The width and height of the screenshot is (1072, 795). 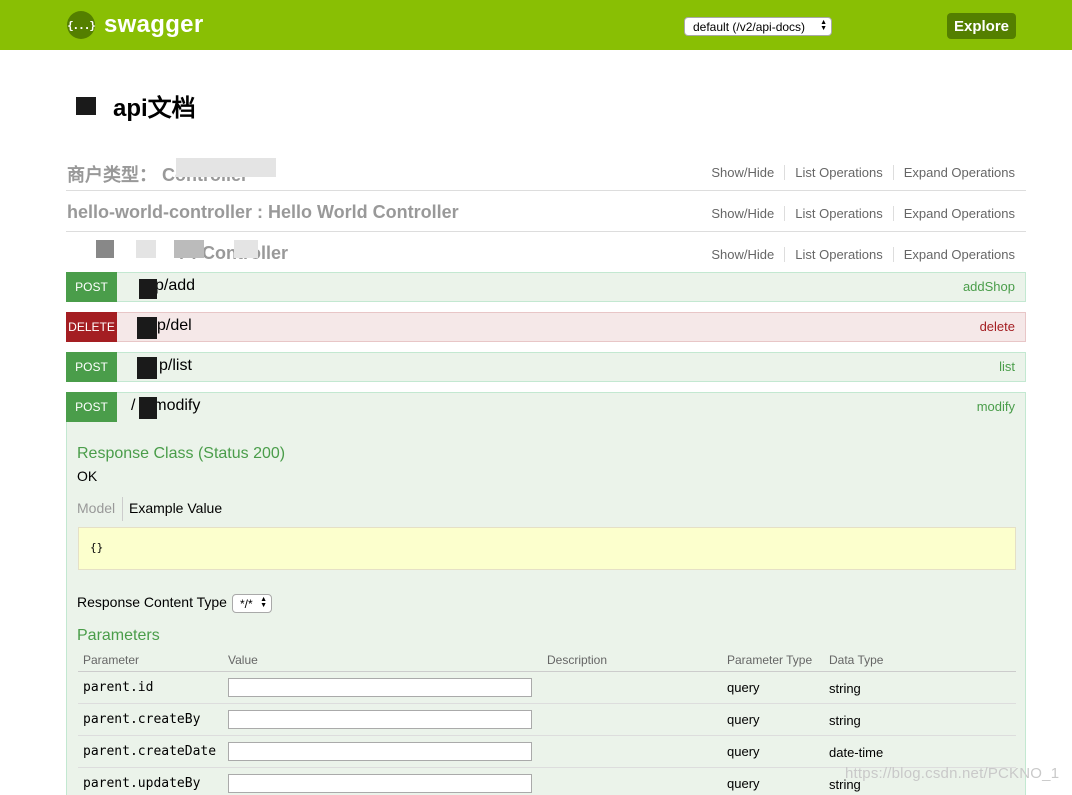 What do you see at coordinates (773, 661) in the screenshot?
I see `column-header: Parameter Type` at bounding box center [773, 661].